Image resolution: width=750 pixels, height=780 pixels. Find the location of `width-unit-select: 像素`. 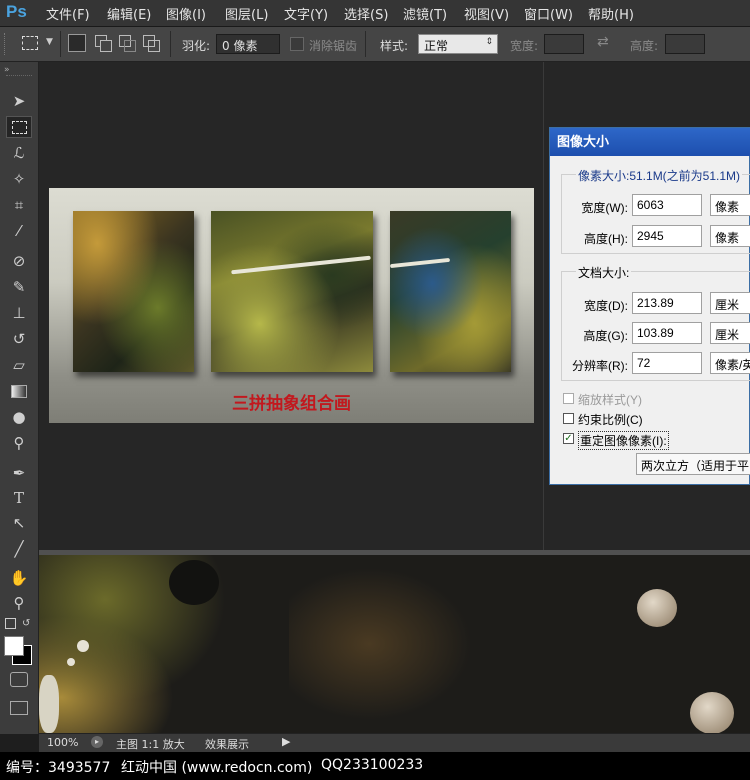

width-unit-select: 像素 is located at coordinates (730, 205).